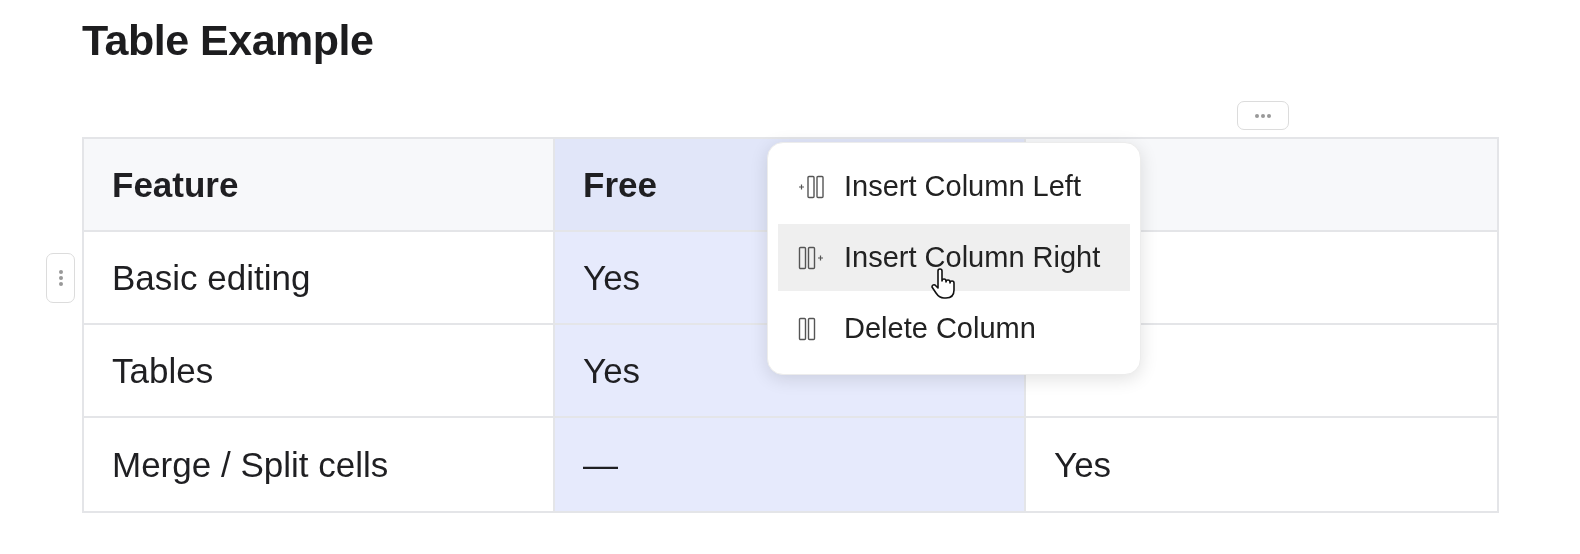  I want to click on page-title: Table Example, so click(228, 40).